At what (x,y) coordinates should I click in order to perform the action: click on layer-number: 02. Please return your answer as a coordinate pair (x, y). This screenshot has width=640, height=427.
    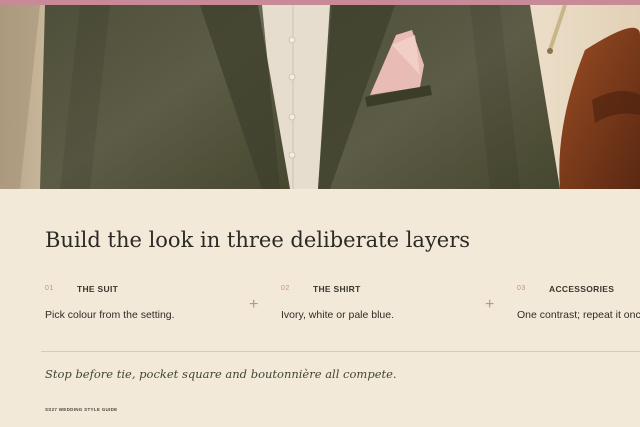
    Looking at the image, I should click on (285, 288).